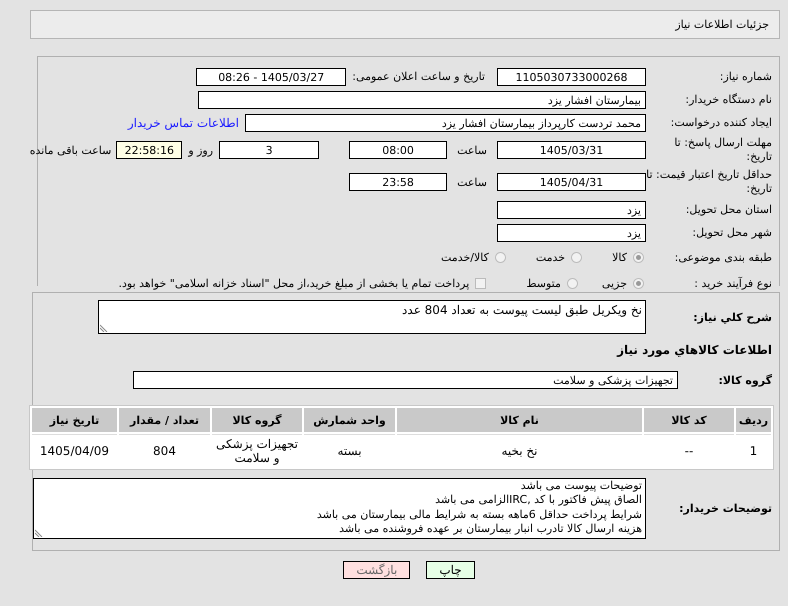  What do you see at coordinates (349, 450) in the screenshot?
I see `table-cell: بسته` at bounding box center [349, 450].